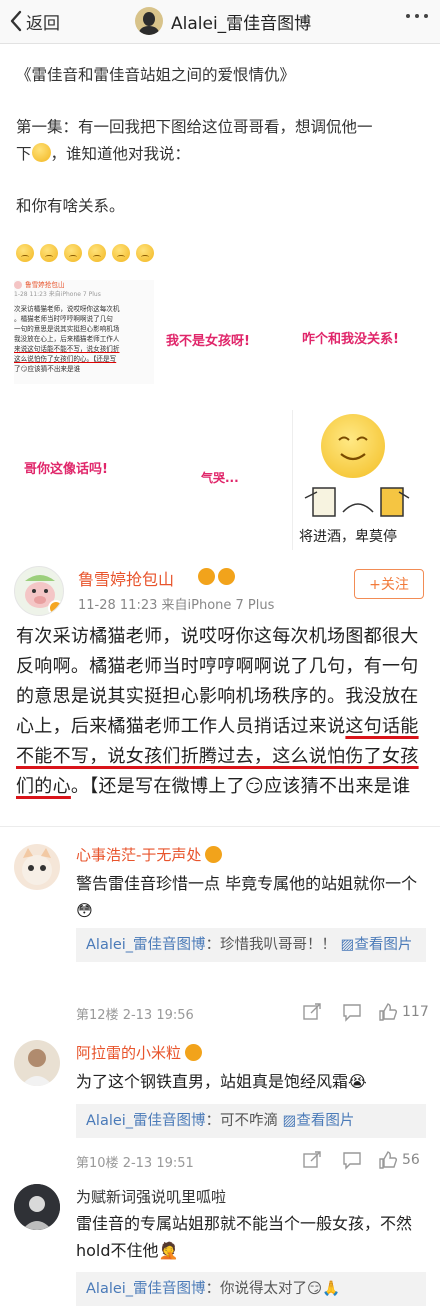 The height and width of the screenshot is (1308, 440). I want to click on username: 鲁雪婷抢包山, so click(126, 578).